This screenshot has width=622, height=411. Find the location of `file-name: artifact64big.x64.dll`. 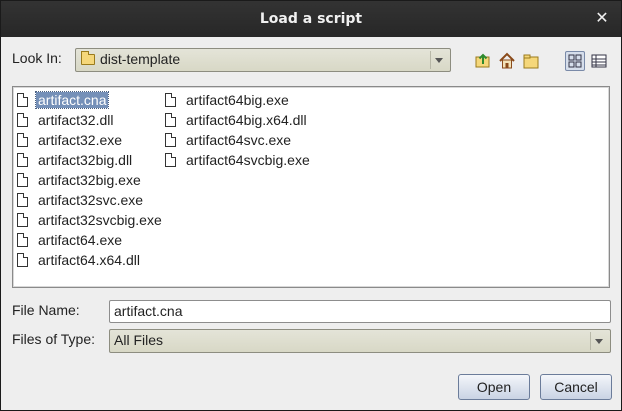

file-name: artifact64big.x64.dll is located at coordinates (246, 120).